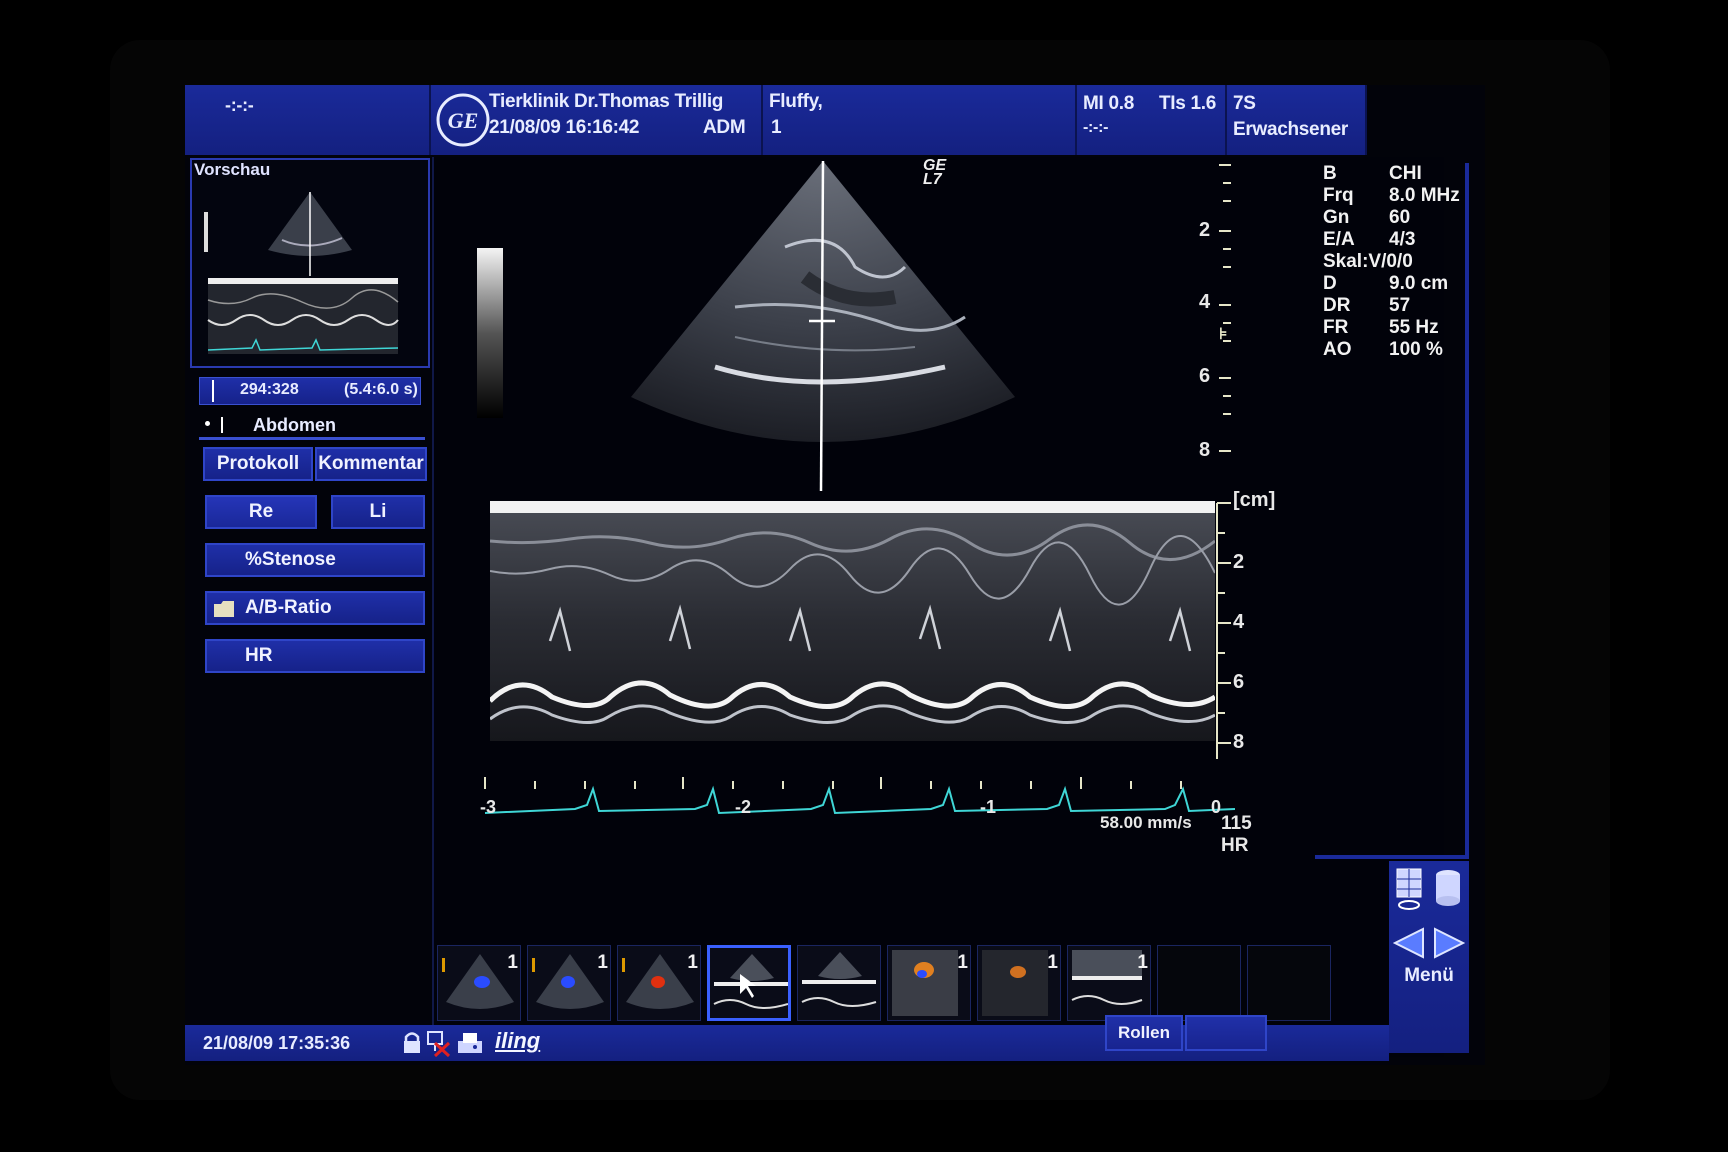  What do you see at coordinates (1225, 308) in the screenshot?
I see `depth-tick-marks: ⊧` at bounding box center [1225, 308].